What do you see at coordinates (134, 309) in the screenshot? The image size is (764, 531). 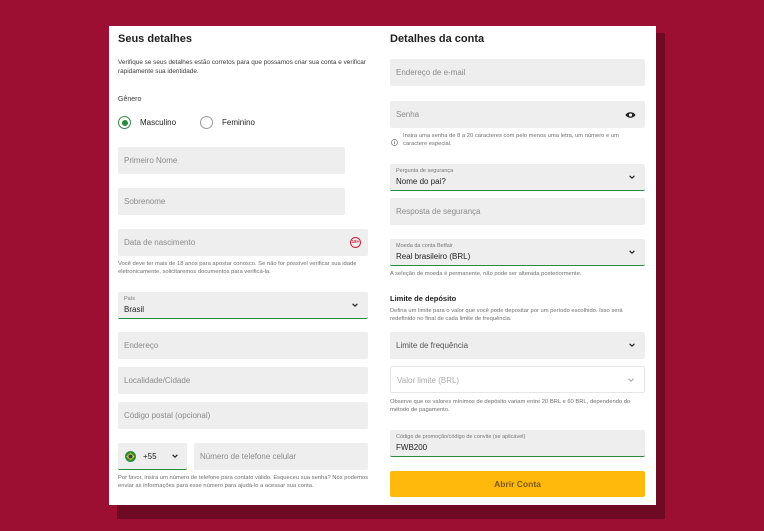 I see `country-value: Brasil` at bounding box center [134, 309].